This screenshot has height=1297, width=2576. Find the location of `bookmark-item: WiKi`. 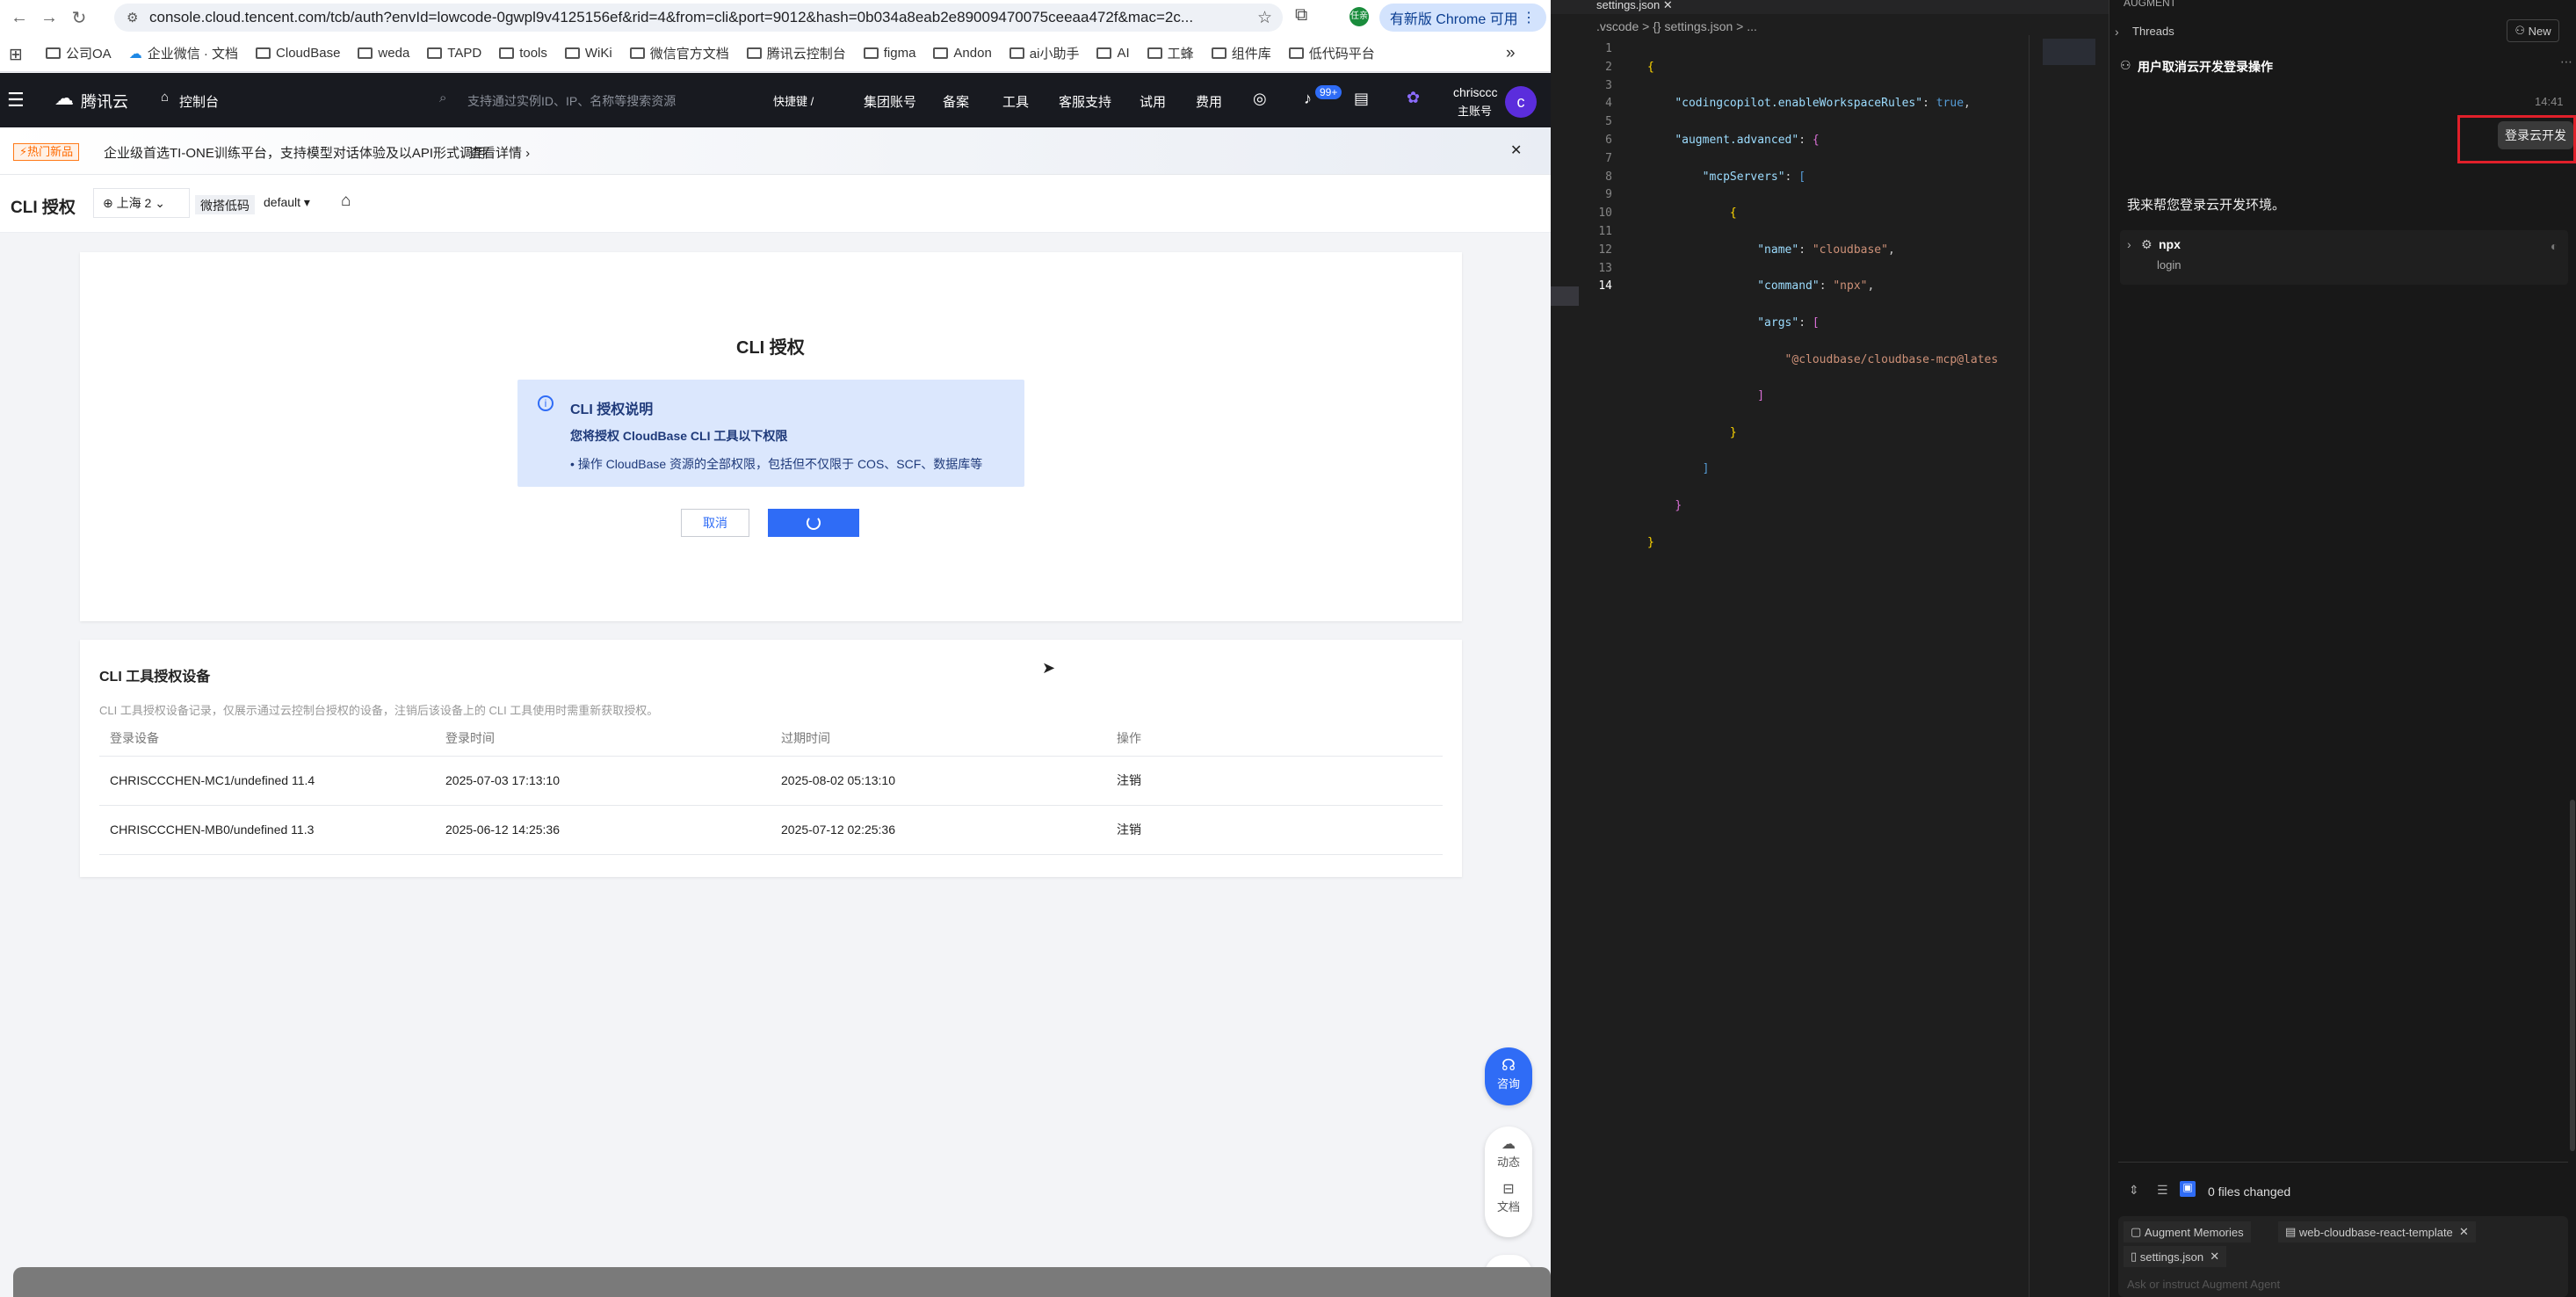

bookmark-item: WiKi is located at coordinates (588, 53).